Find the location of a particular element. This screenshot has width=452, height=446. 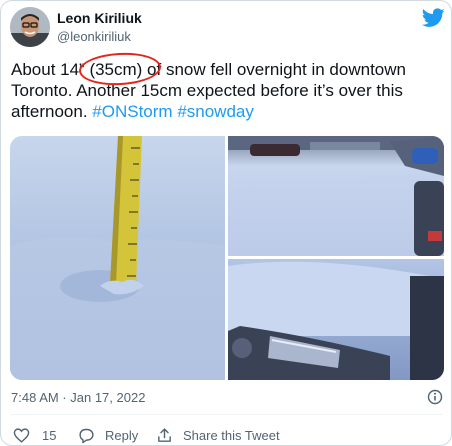

hashtag-snowday: #snowday is located at coordinates (215, 111).